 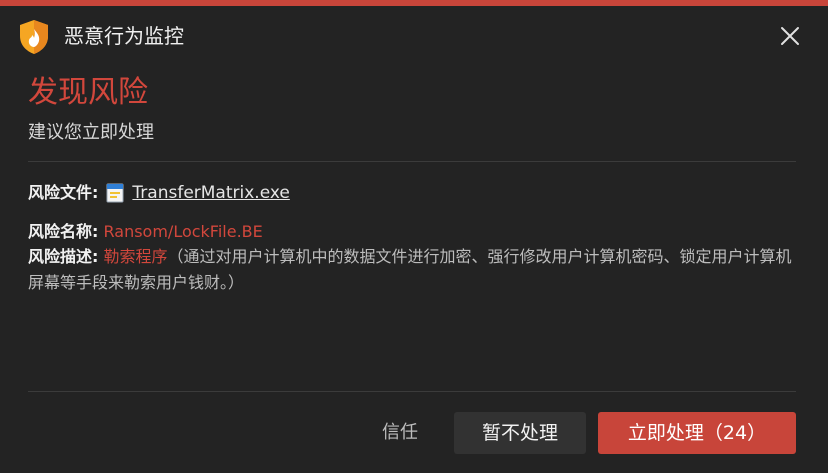 What do you see at coordinates (697, 433) in the screenshot?
I see `handle-now-button: 立即处理（24）` at bounding box center [697, 433].